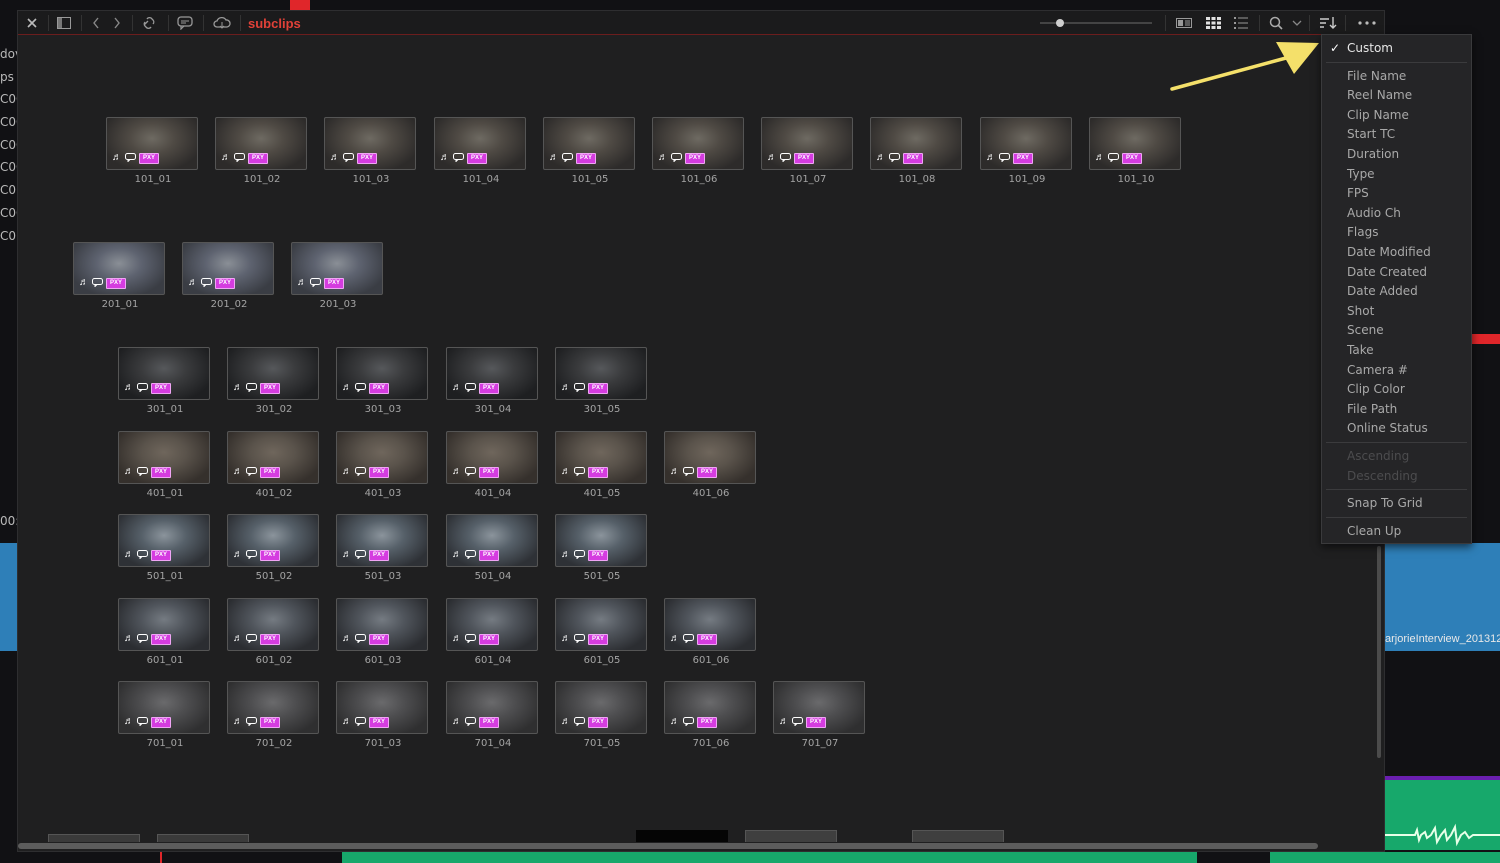 Image resolution: width=1500 pixels, height=863 pixels. What do you see at coordinates (383, 550) in the screenshot?
I see `clip-thumbnail: ♬ PXY 501_03` at bounding box center [383, 550].